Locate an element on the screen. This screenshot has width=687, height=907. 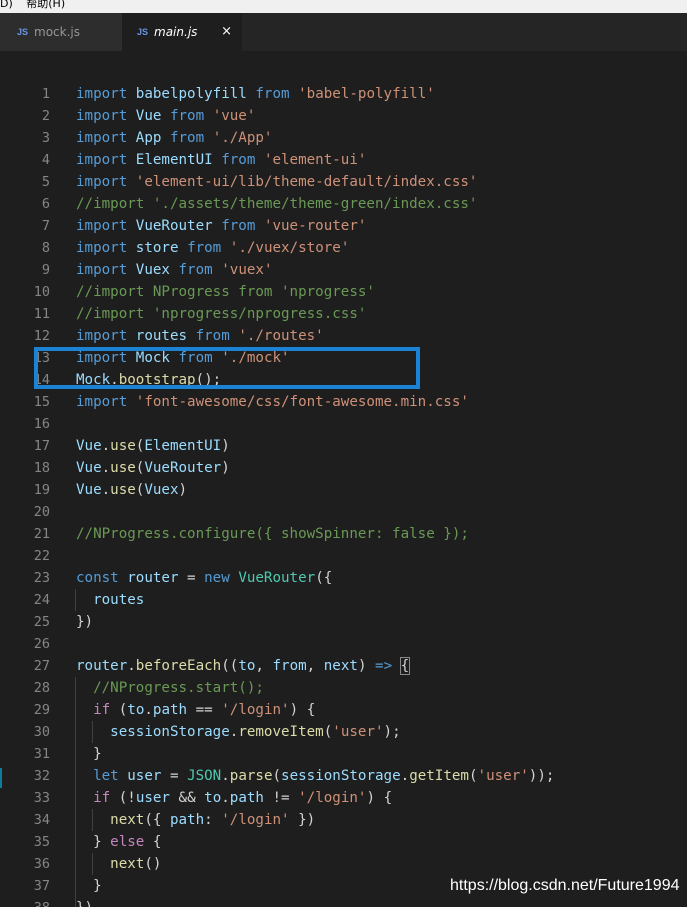
code-line: 2 import Vue from 'vue' is located at coordinates (343, 116).